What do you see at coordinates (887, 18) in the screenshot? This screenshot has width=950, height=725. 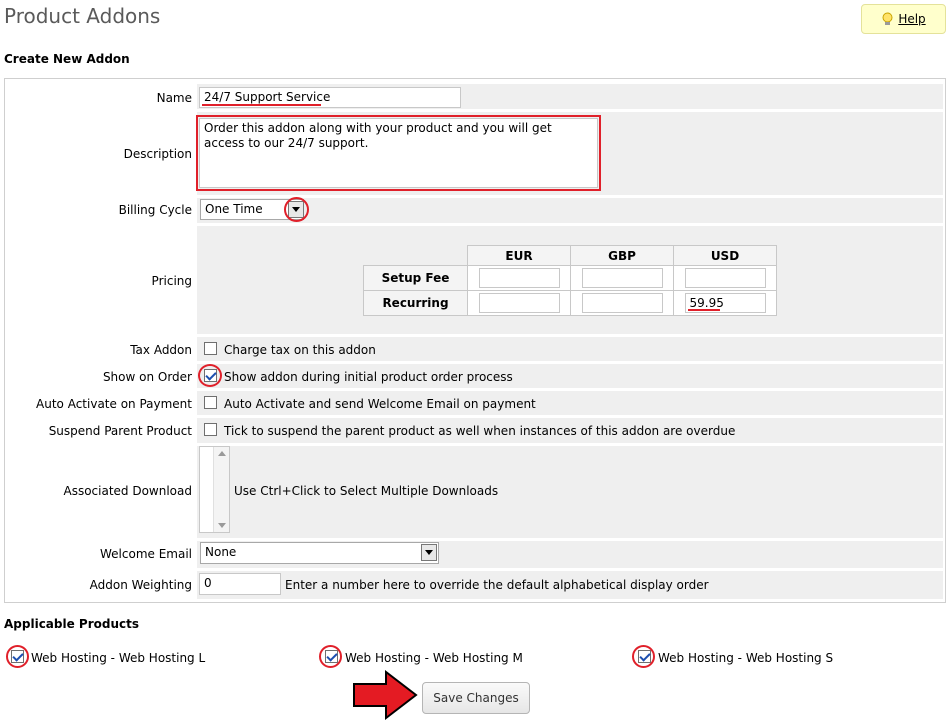 I see `lightbulb-icon` at bounding box center [887, 18].